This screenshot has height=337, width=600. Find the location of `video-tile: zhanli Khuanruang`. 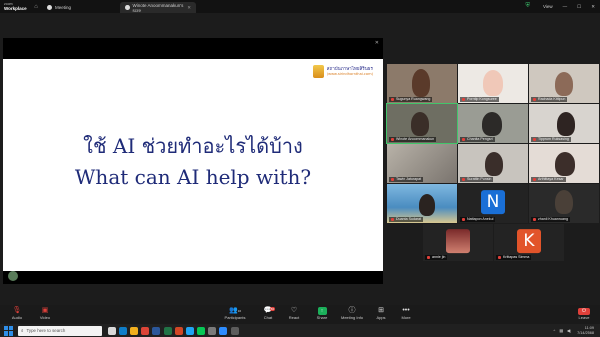

video-tile: zhanli Khuanruang is located at coordinates (564, 203).